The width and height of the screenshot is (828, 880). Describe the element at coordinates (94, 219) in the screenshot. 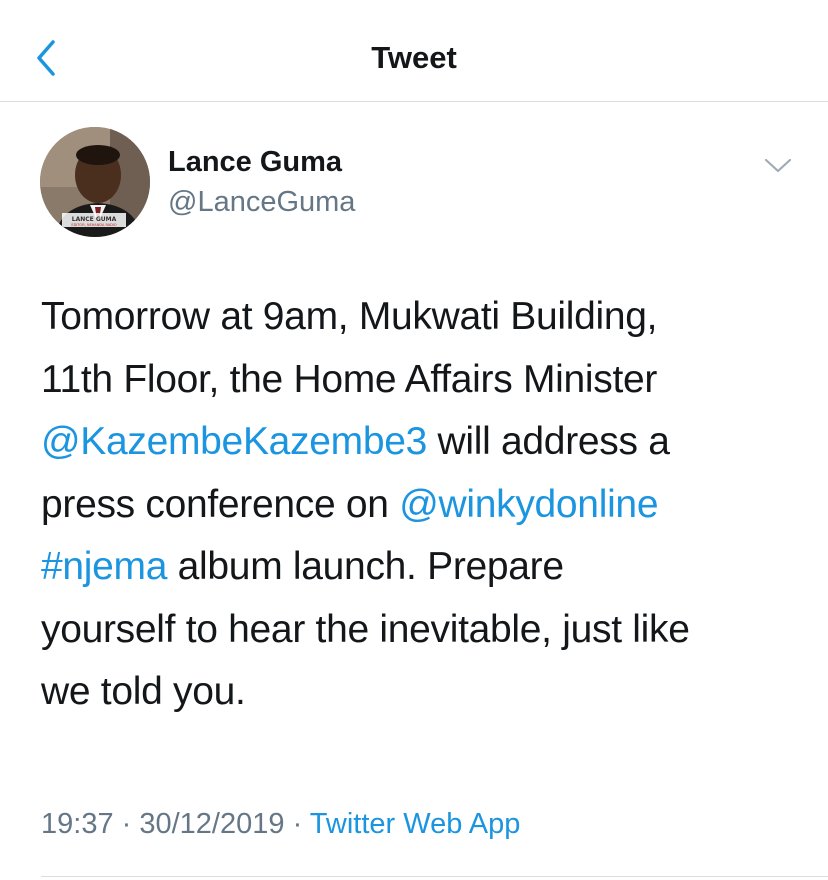

I see `avatar-caption: LANCE GUMA` at that location.